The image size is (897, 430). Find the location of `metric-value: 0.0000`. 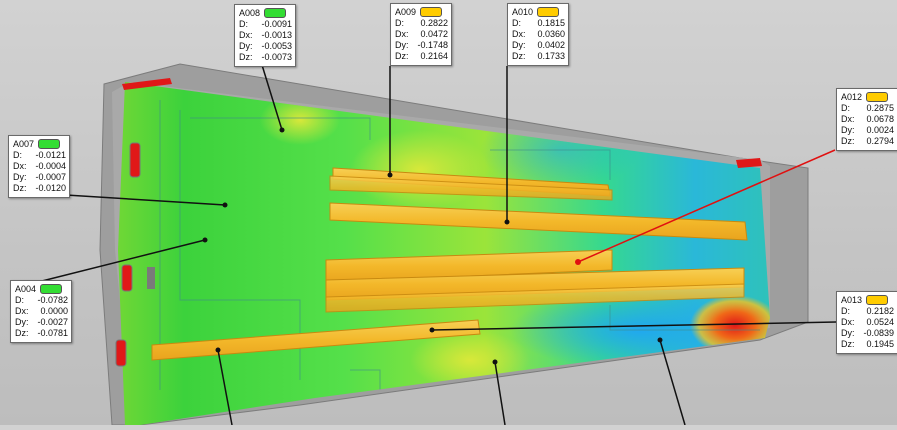

metric-value: 0.0000 is located at coordinates (54, 311).